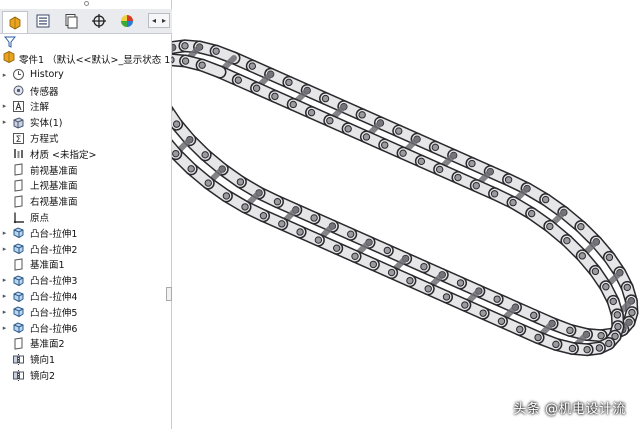 This screenshot has height=429, width=640. Describe the element at coordinates (44, 92) in the screenshot. I see `tree-item-label: 传感器` at that location.